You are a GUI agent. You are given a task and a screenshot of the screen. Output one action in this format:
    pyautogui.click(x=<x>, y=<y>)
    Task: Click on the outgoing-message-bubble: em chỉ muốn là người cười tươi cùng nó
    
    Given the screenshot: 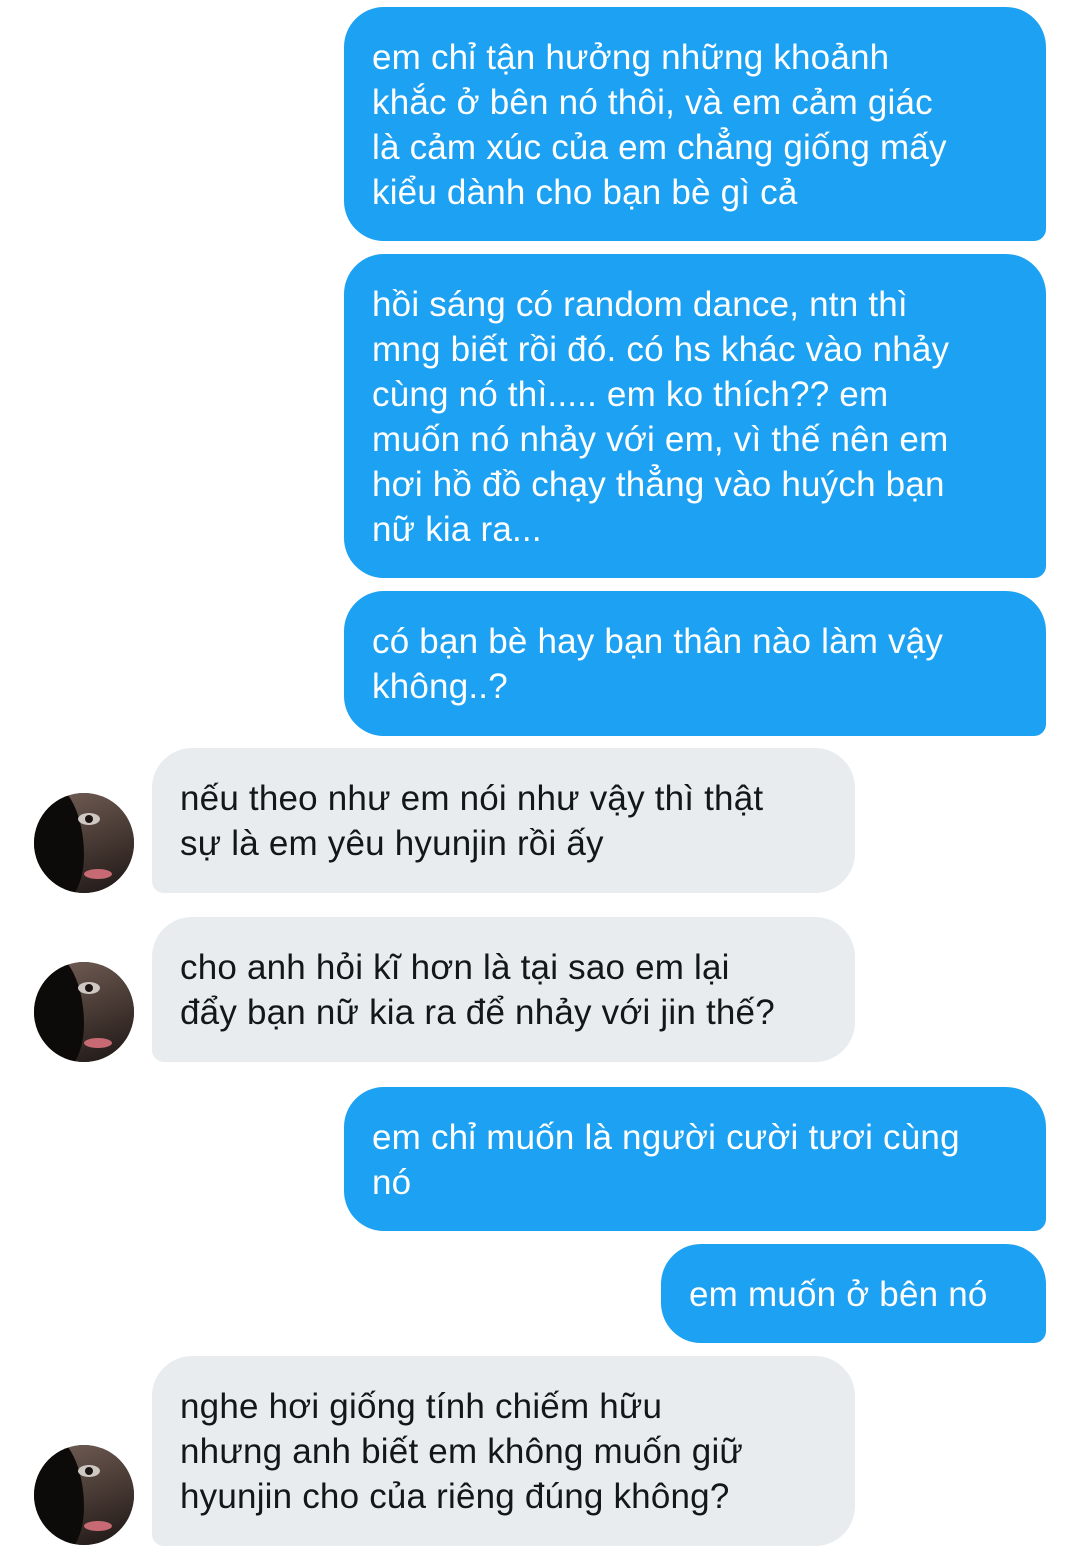 What is the action you would take?
    pyautogui.click(x=695, y=1159)
    